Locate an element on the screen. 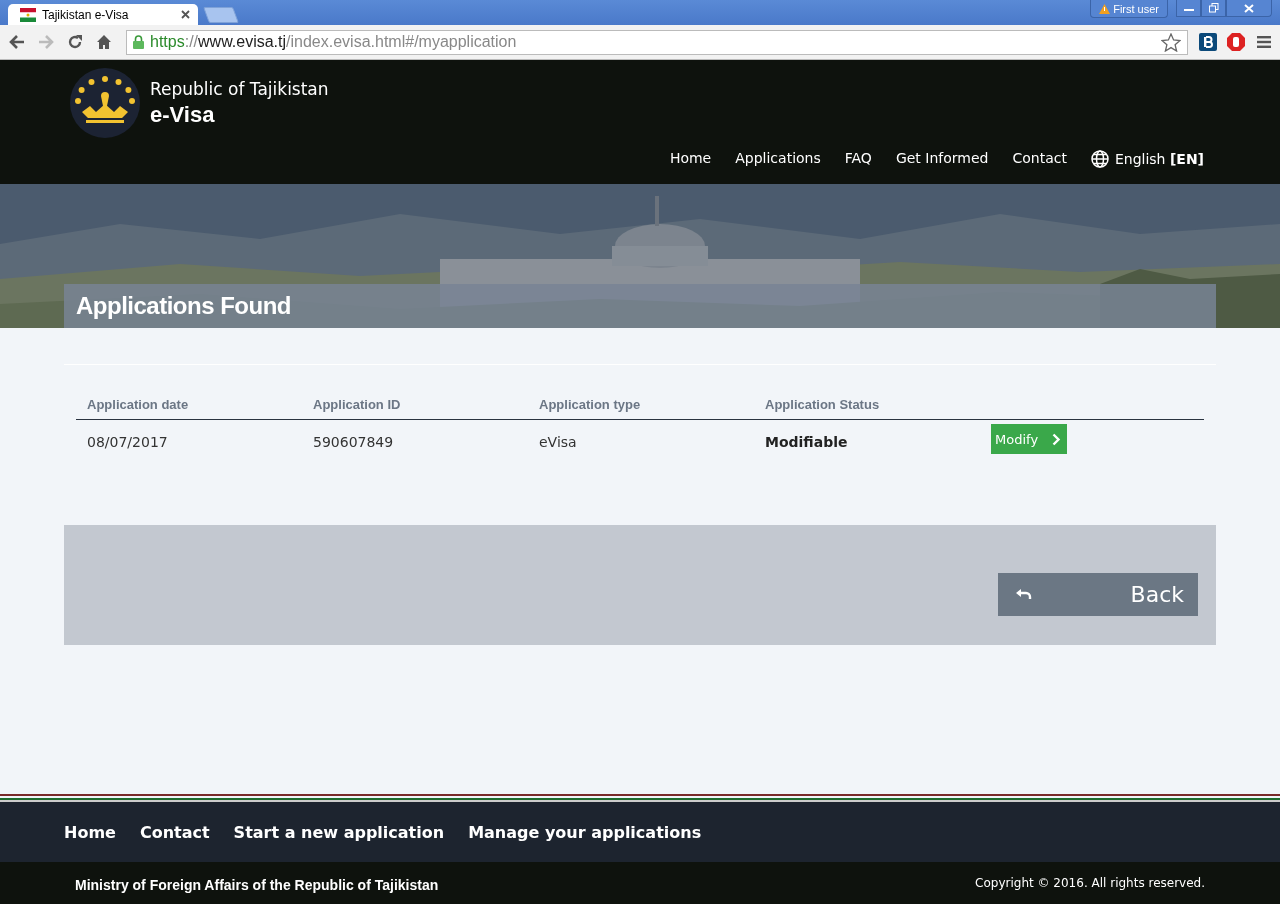  restore-icon is located at coordinates (1213, 8).